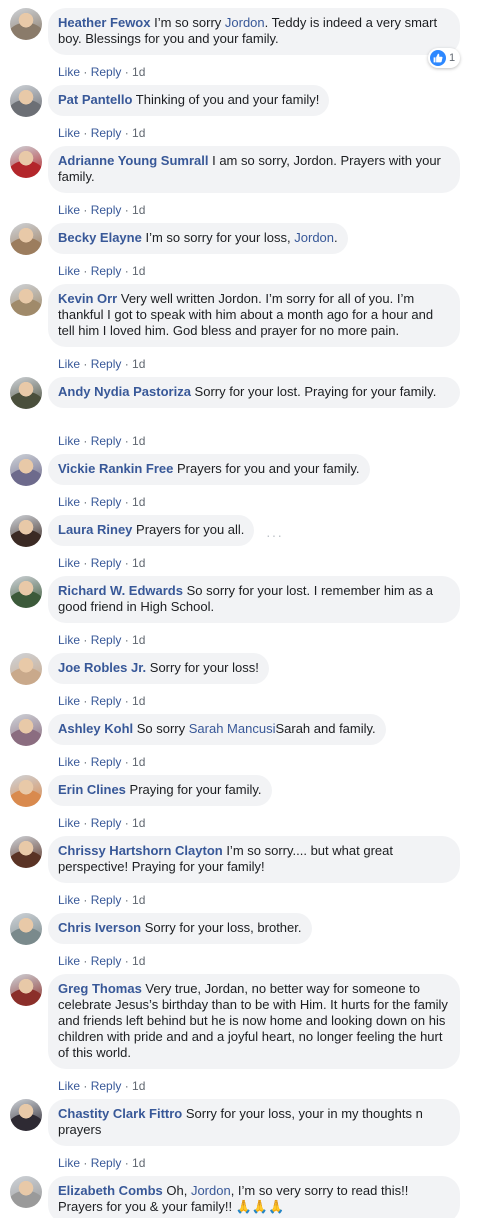 The width and height of the screenshot is (493, 1218). What do you see at coordinates (133, 160) in the screenshot?
I see `comment-author-link: Adrianne Young Sumrall` at bounding box center [133, 160].